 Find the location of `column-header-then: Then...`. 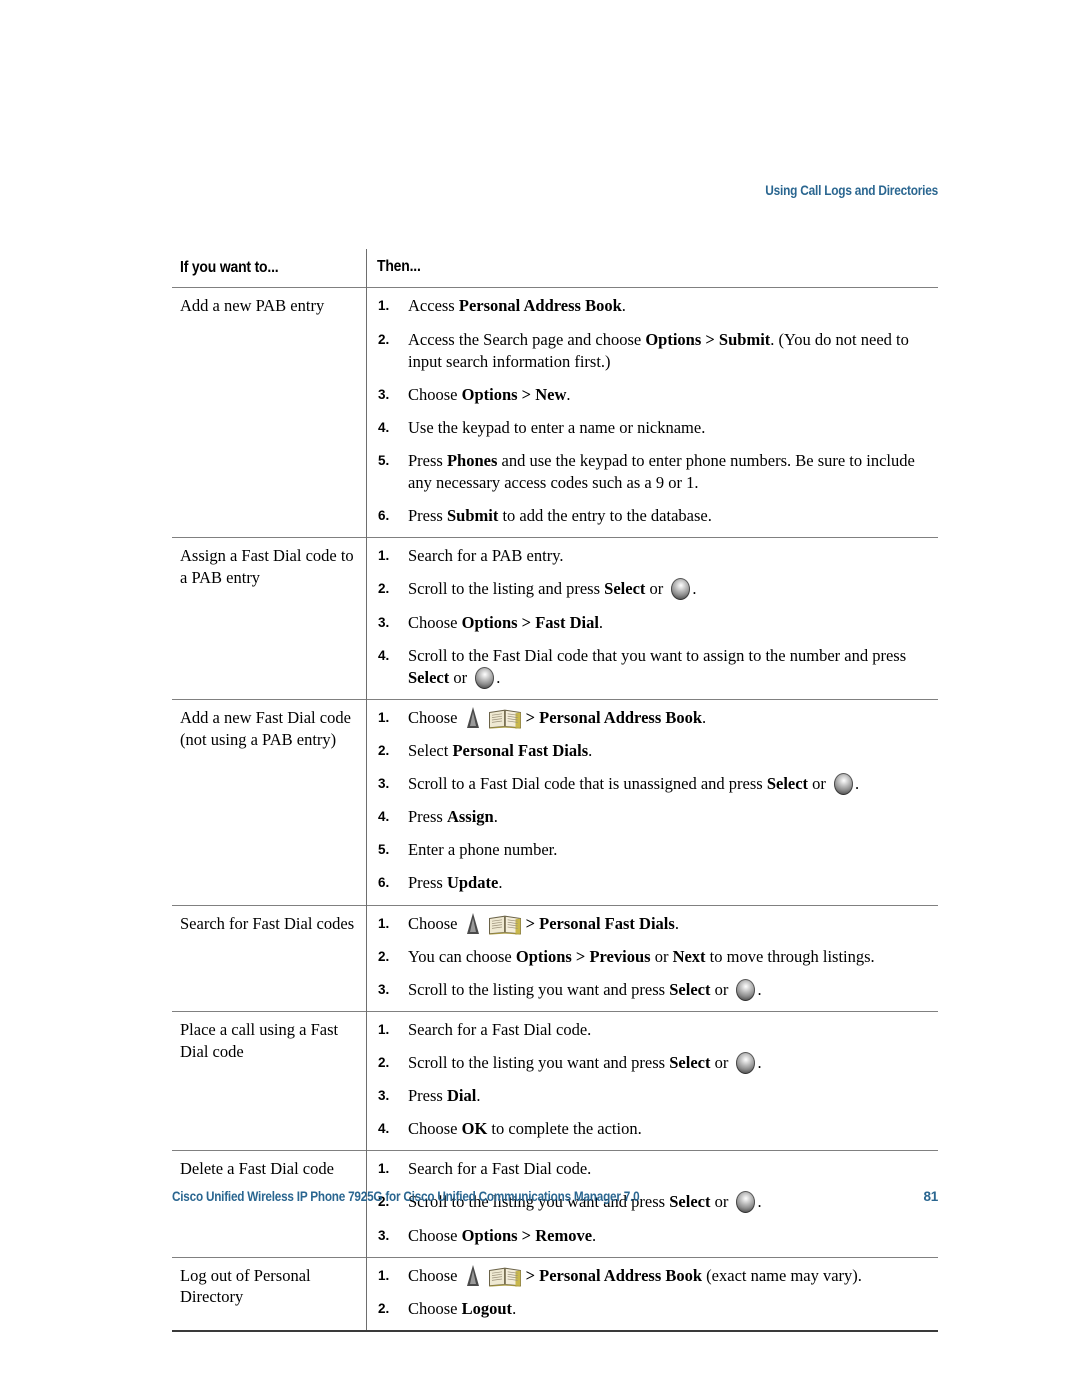

column-header-then: Then... is located at coordinates (652, 268).